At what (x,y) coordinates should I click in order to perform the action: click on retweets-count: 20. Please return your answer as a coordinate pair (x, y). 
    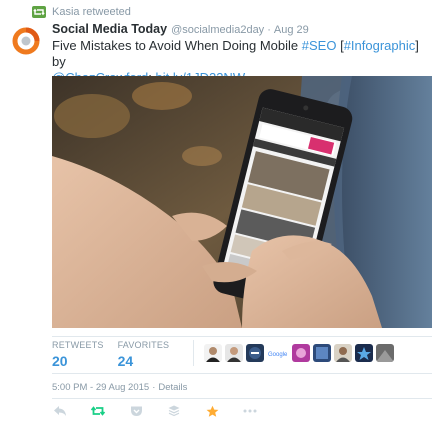
    Looking at the image, I should click on (60, 361).